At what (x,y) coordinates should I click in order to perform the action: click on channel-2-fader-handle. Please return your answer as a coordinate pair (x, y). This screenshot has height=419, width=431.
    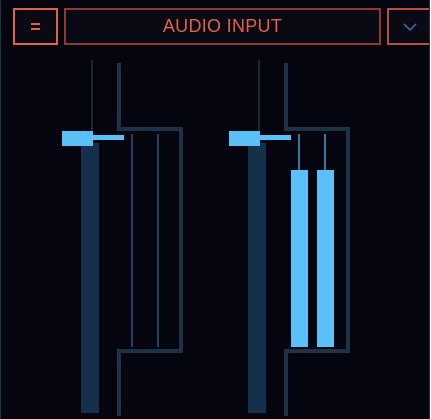
    Looking at the image, I should click on (244, 138).